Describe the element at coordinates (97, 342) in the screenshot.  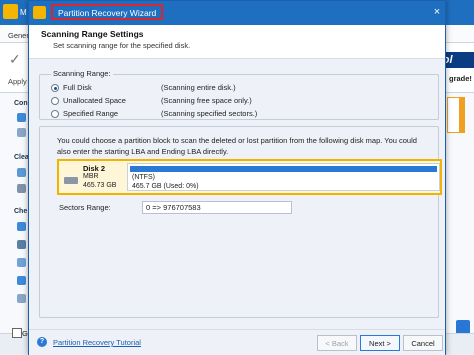
I see `partition-recovery-tutorial-link: Partition Recovery Tutorial` at that location.